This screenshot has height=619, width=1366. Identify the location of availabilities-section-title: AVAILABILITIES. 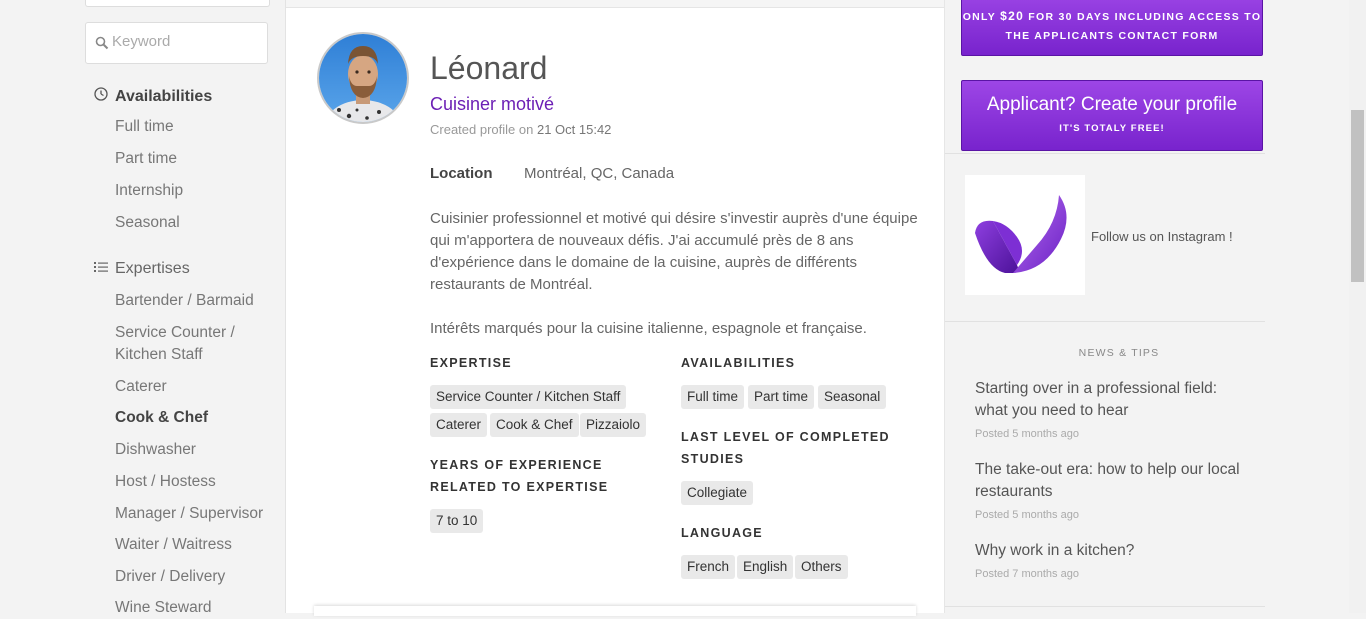
(738, 363).